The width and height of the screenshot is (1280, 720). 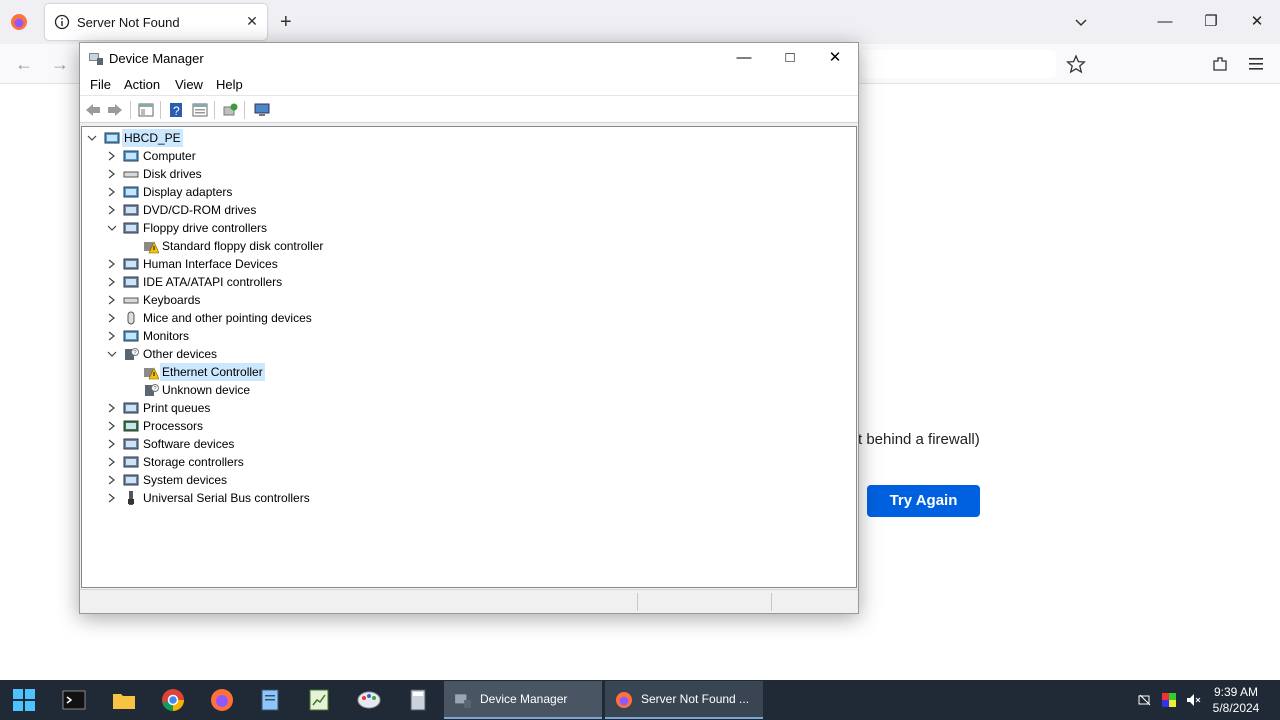 I want to click on tree-root-node: HBCD_PE, so click(x=467, y=138).